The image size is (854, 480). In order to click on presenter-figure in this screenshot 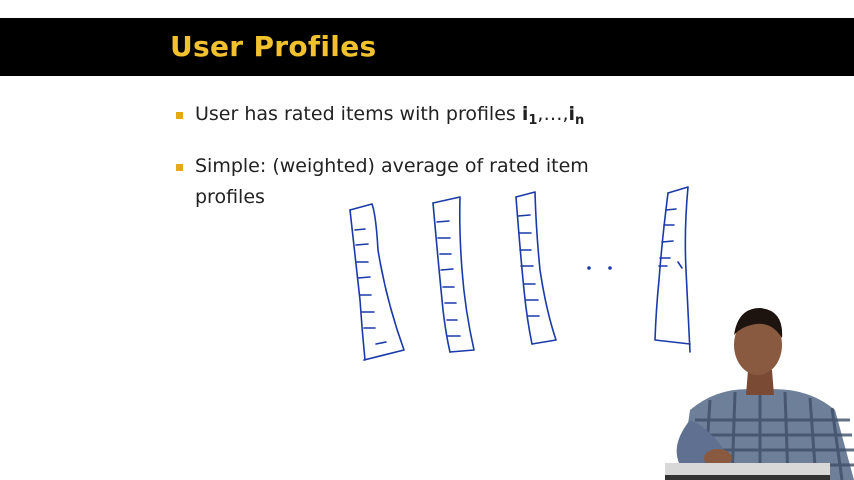, I will do `click(759, 394)`.